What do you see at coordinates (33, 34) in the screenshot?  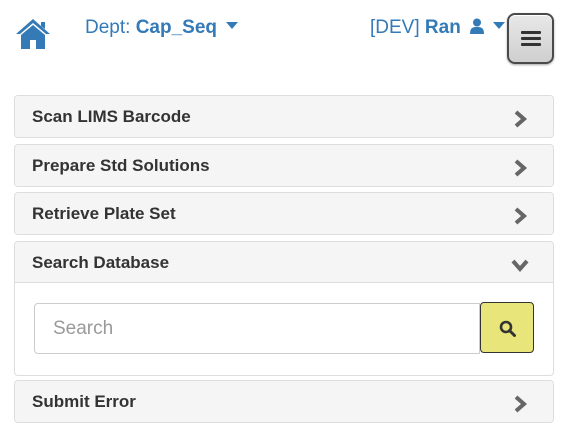 I see `home-icon` at bounding box center [33, 34].